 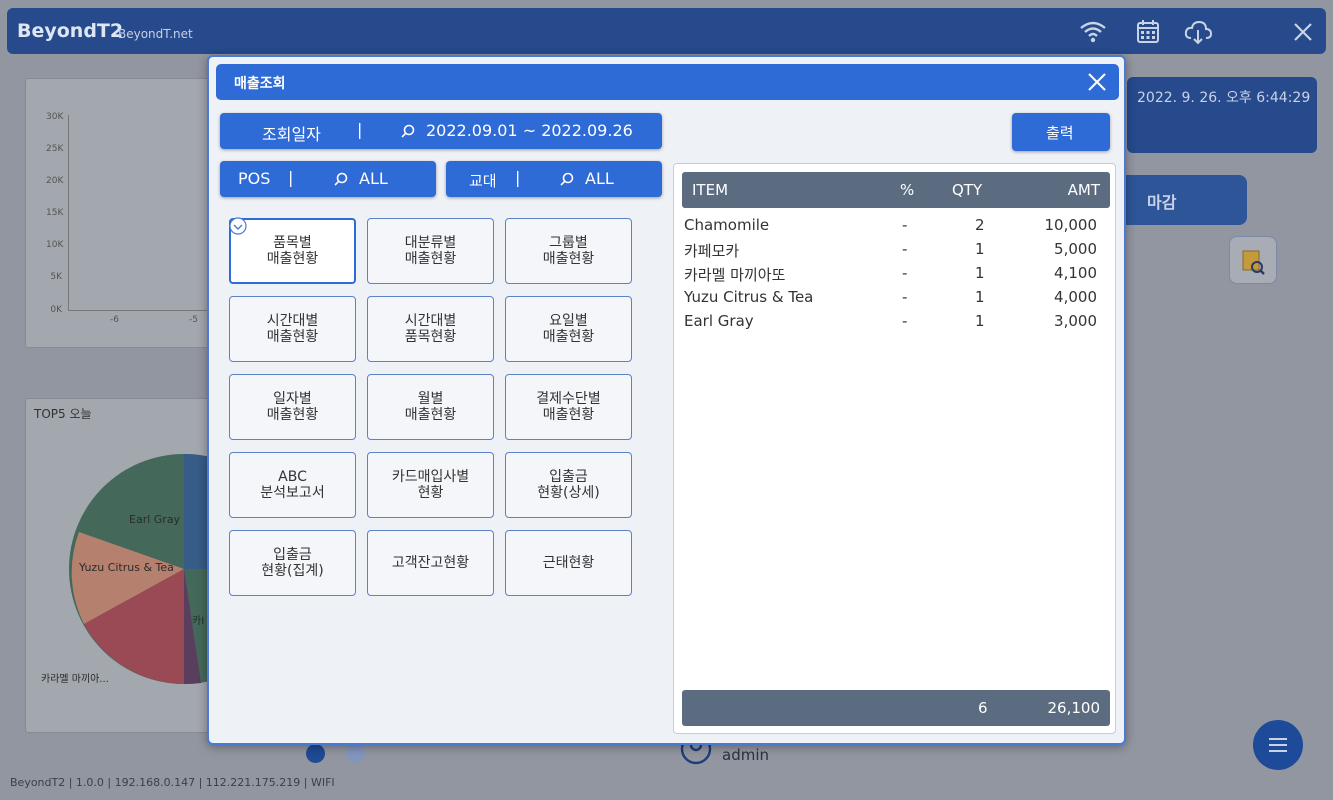 I want to click on y-axis, so click(x=68, y=213).